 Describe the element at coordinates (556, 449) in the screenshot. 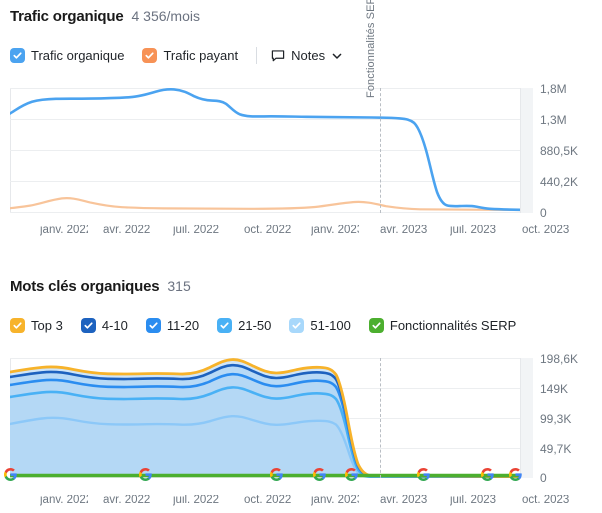

I see `y-tick-label: 49,7K` at that location.